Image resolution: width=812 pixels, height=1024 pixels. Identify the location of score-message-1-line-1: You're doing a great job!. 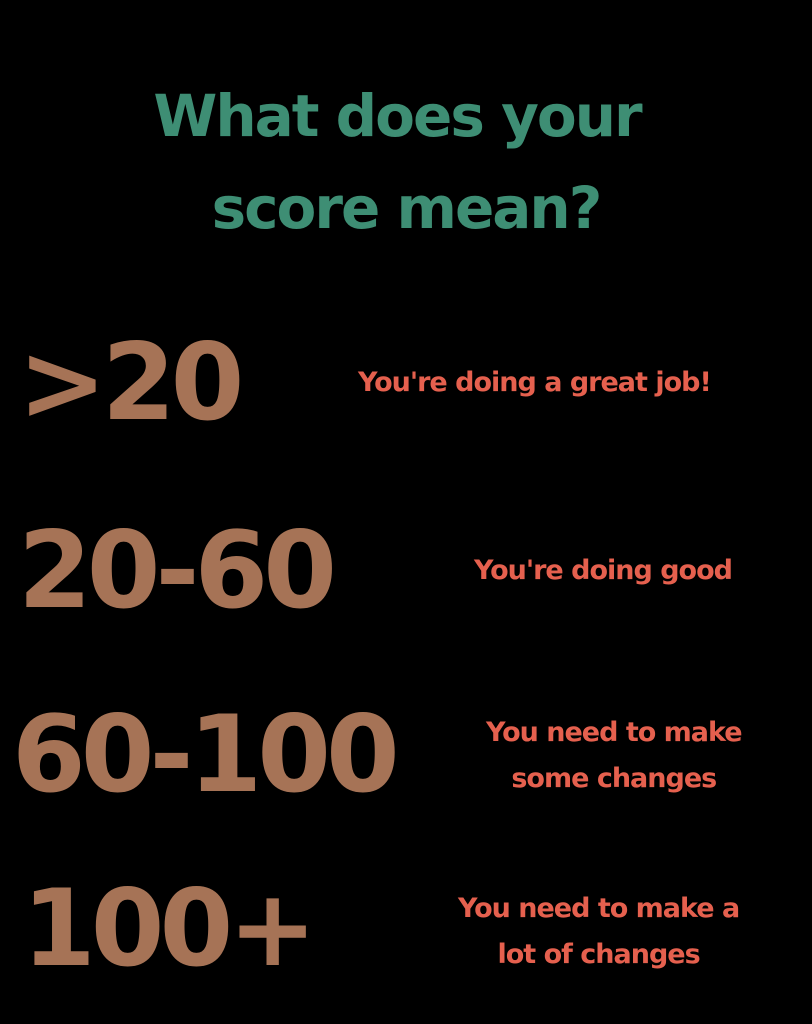
(535, 382).